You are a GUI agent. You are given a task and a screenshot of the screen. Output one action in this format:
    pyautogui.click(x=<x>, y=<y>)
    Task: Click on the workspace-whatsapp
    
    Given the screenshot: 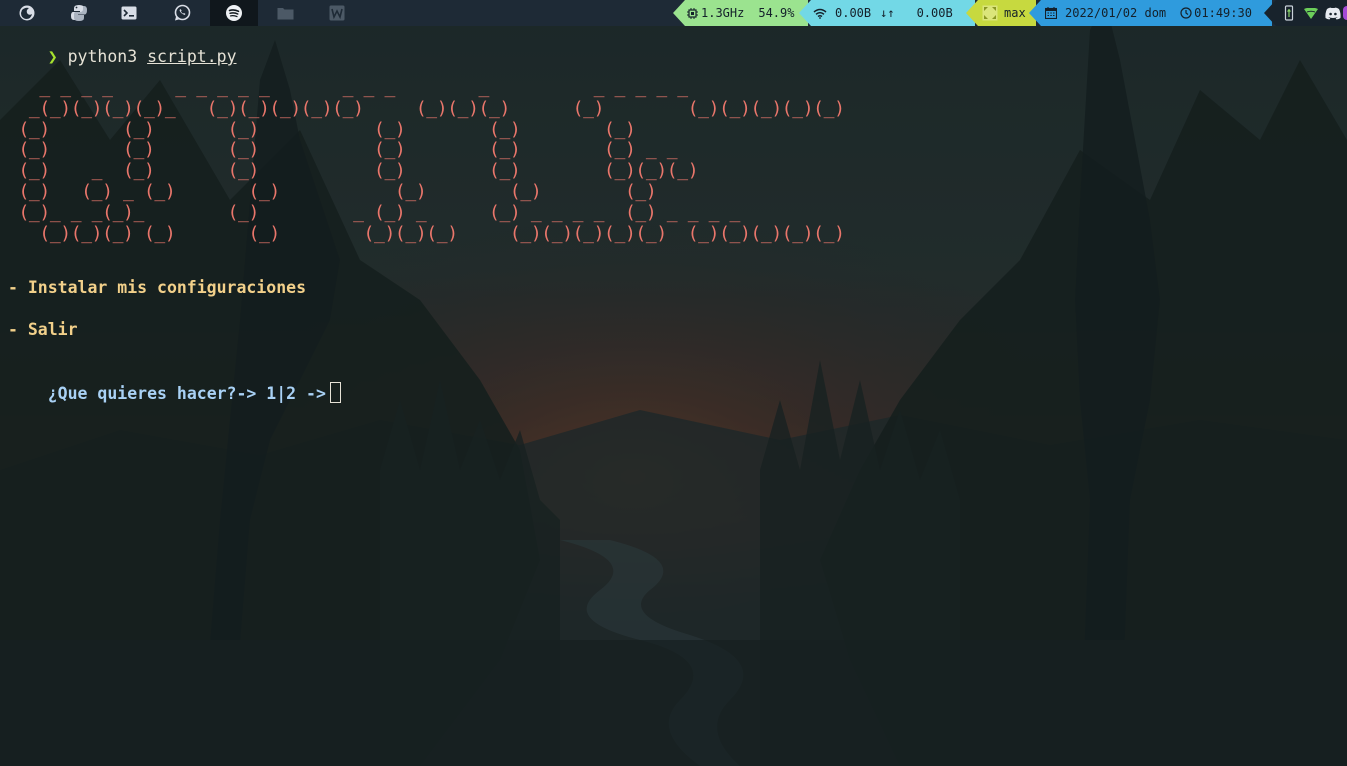 What is the action you would take?
    pyautogui.click(x=182, y=13)
    